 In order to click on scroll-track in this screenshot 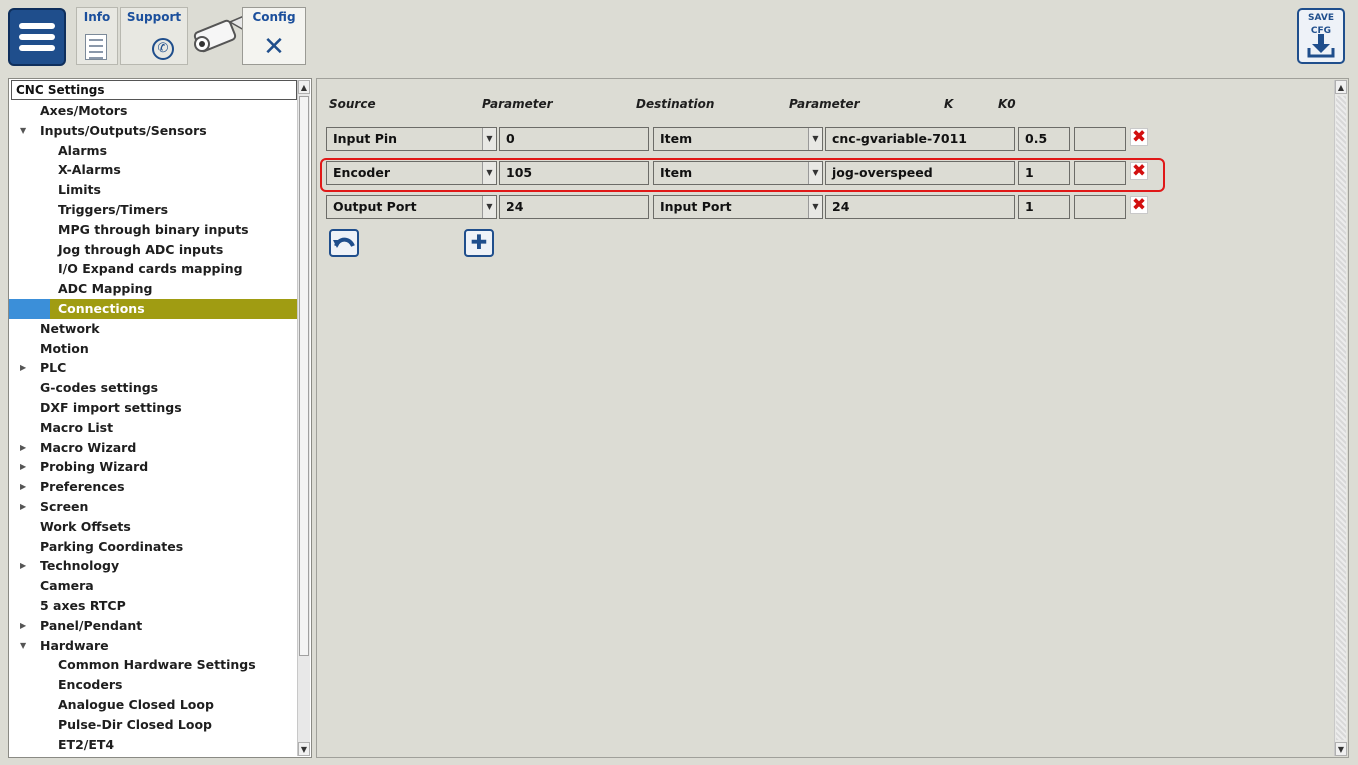, I will do `click(1341, 418)`.